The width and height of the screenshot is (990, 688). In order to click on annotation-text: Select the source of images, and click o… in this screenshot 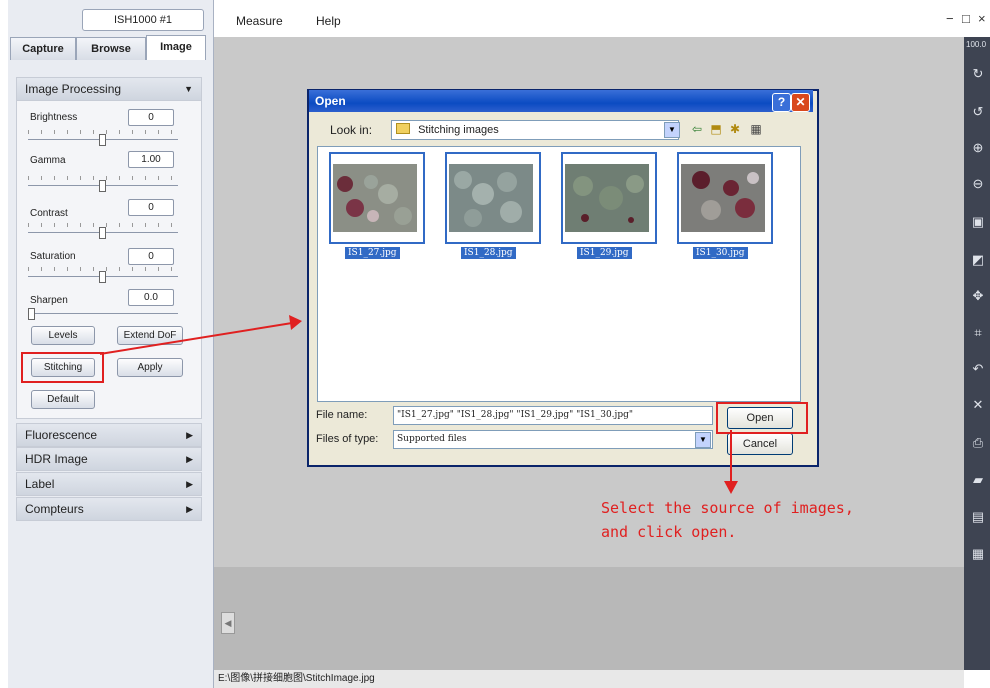, I will do `click(727, 520)`.